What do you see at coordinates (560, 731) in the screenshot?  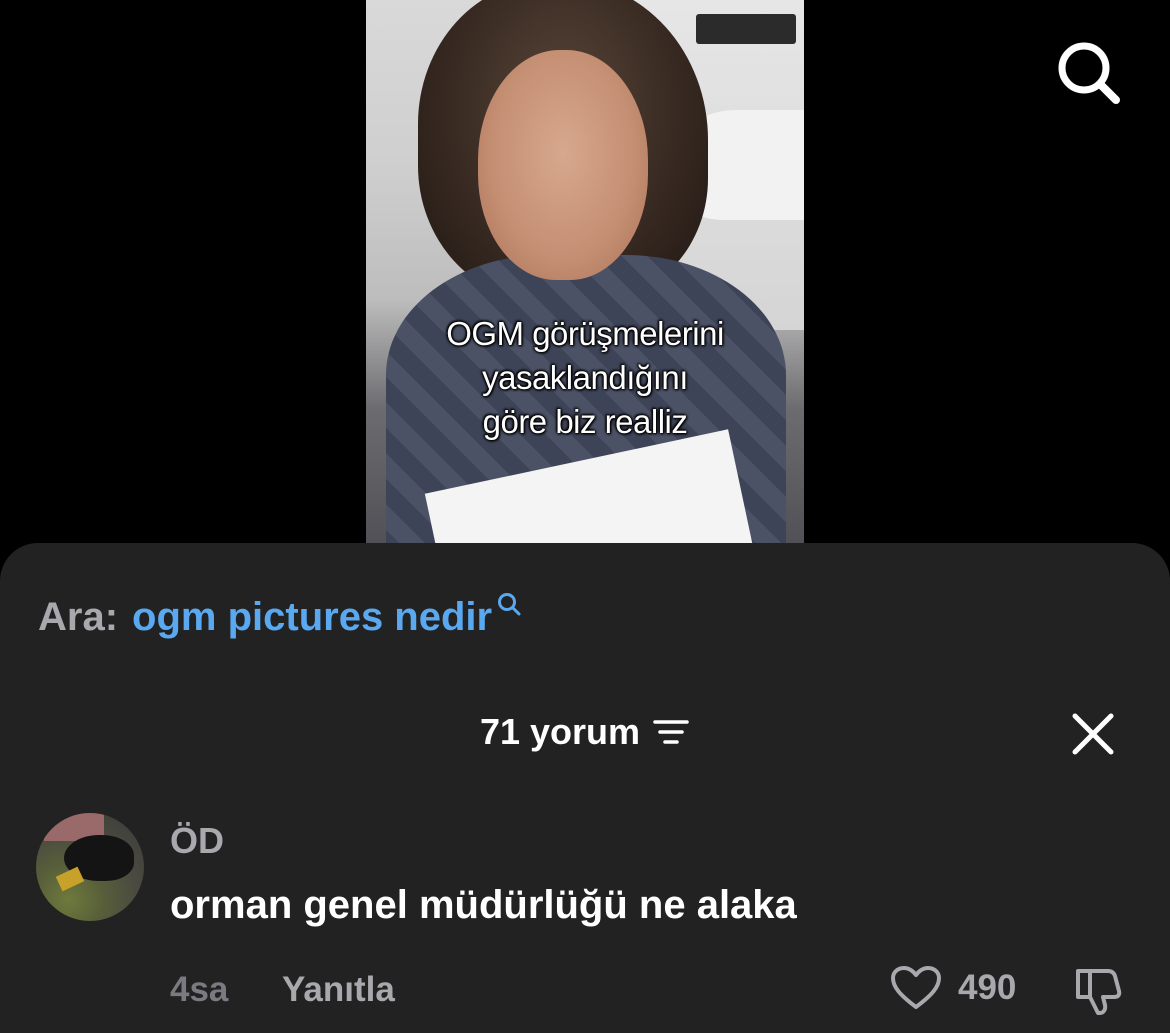 I see `comments-count: 71 yorum` at bounding box center [560, 731].